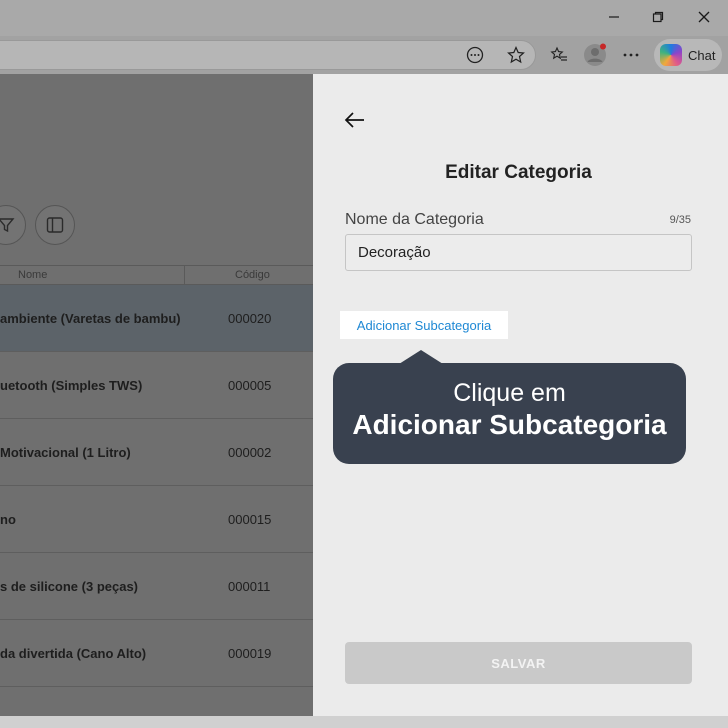  What do you see at coordinates (71, 385) in the screenshot?
I see `row-name: uetooth (Simples TWS)` at bounding box center [71, 385].